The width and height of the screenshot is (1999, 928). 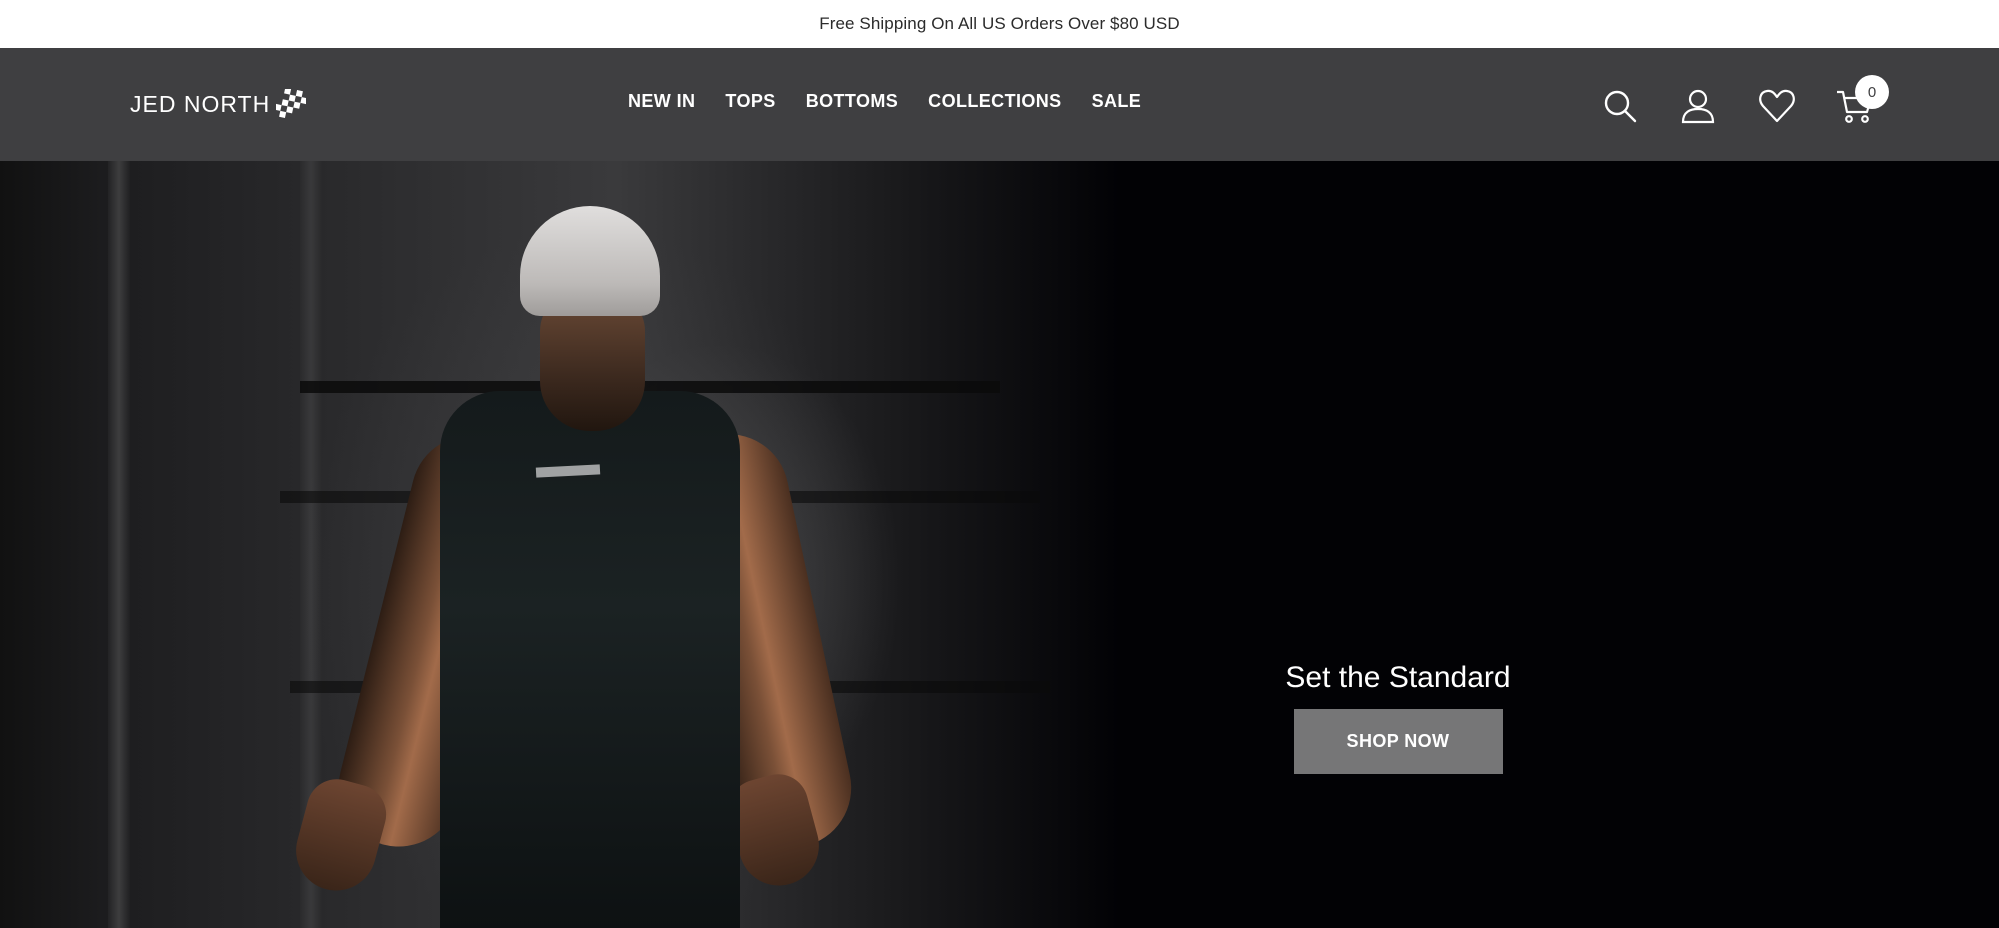 What do you see at coordinates (1117, 101) in the screenshot?
I see `nav-sale: SALE` at bounding box center [1117, 101].